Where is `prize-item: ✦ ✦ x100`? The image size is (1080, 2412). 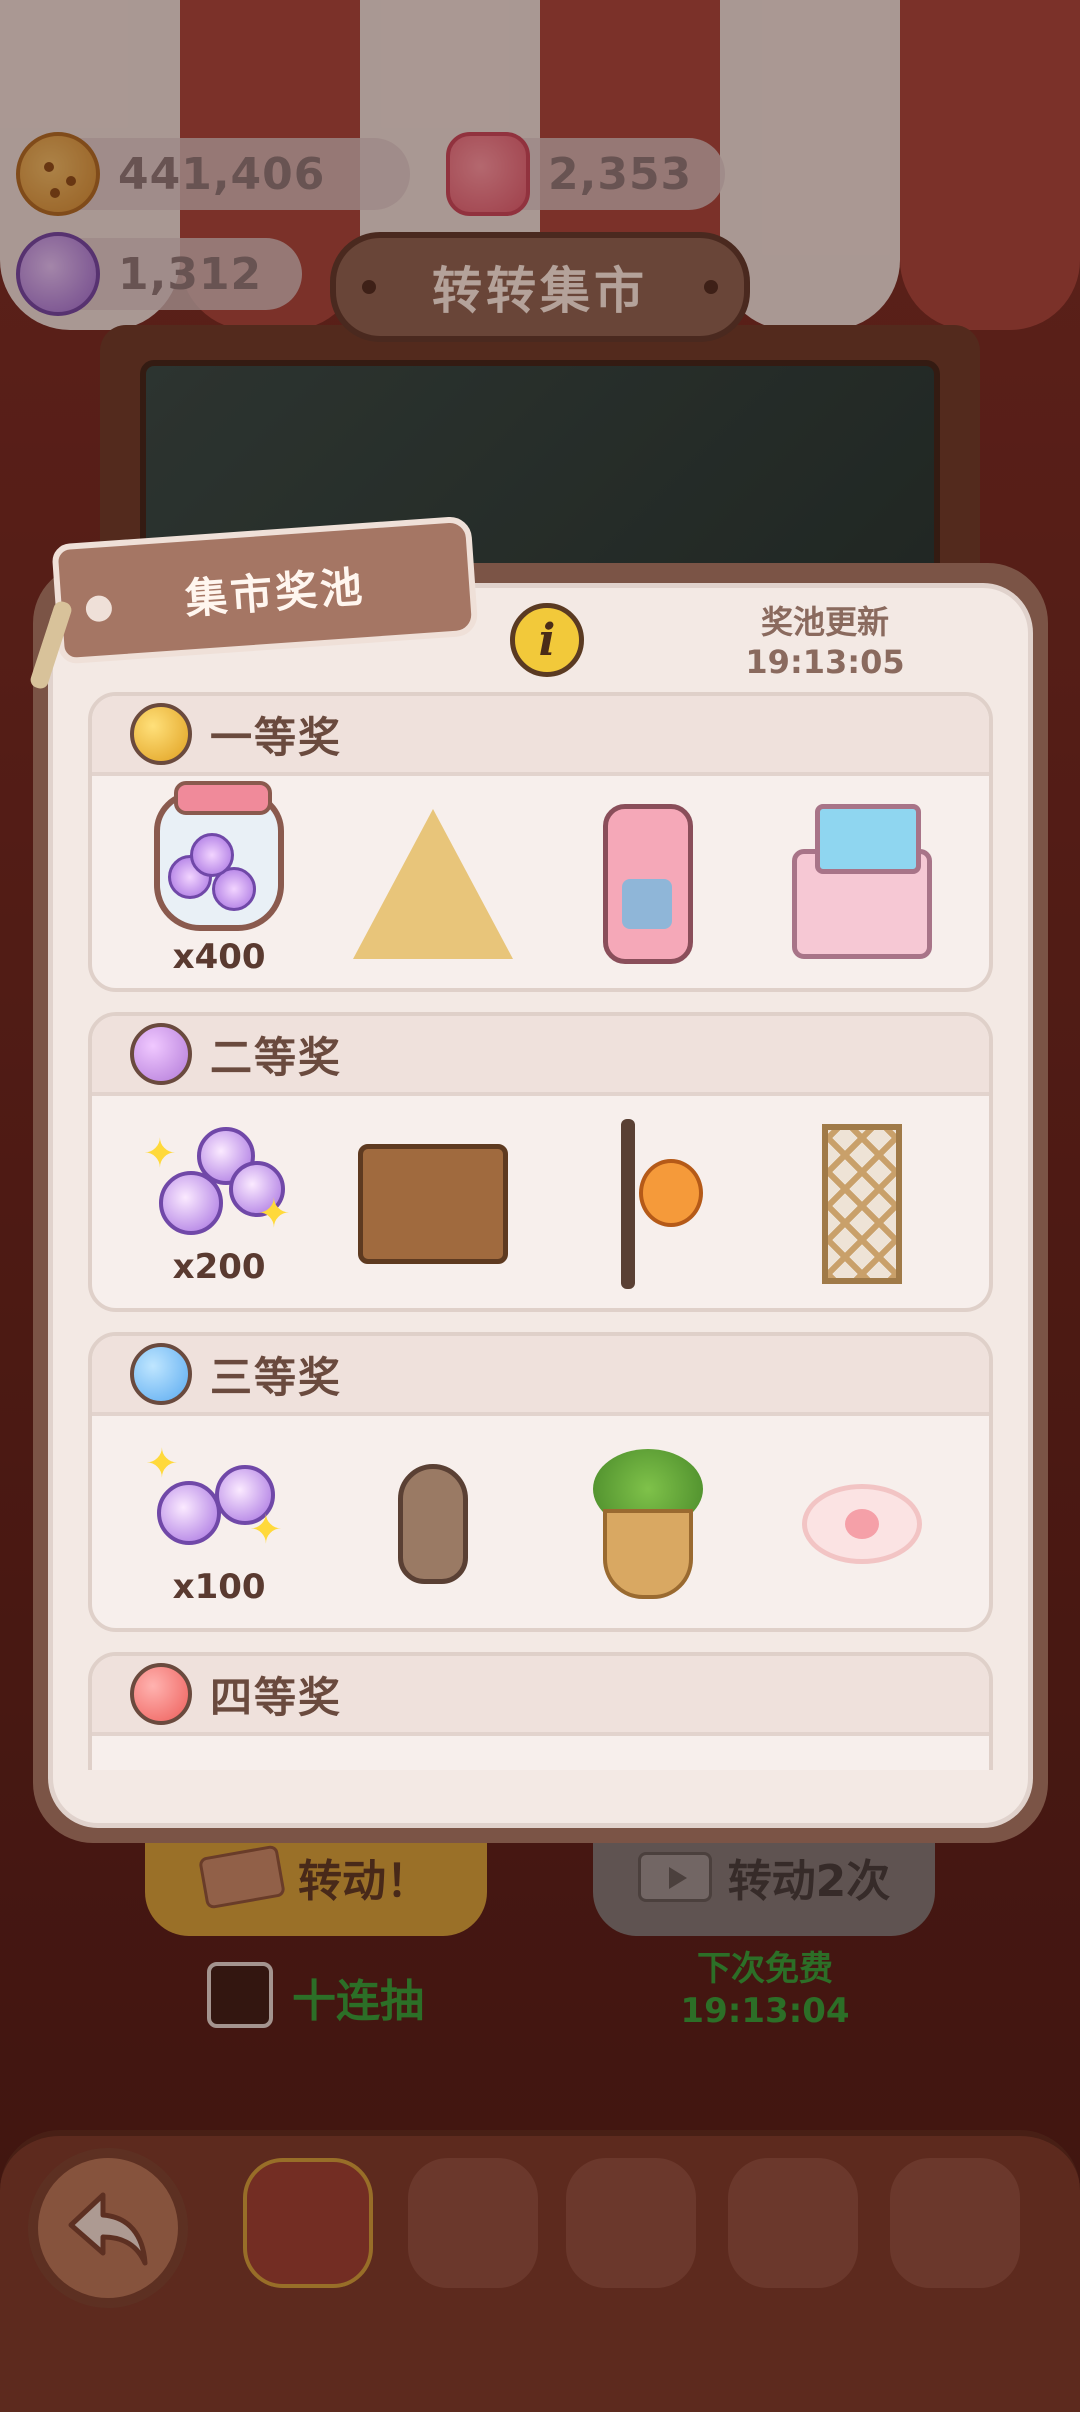 prize-item: ✦ ✦ x100 is located at coordinates (219, 1524).